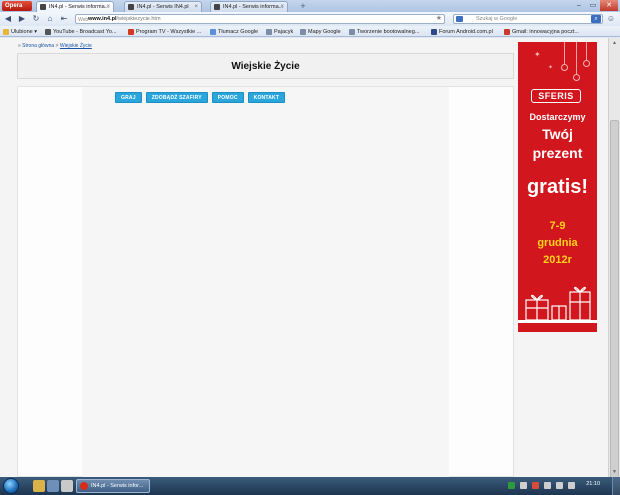 Image resolution: width=620 pixels, height=495 pixels. Describe the element at coordinates (53, 486) in the screenshot. I see `media-icon` at that location.